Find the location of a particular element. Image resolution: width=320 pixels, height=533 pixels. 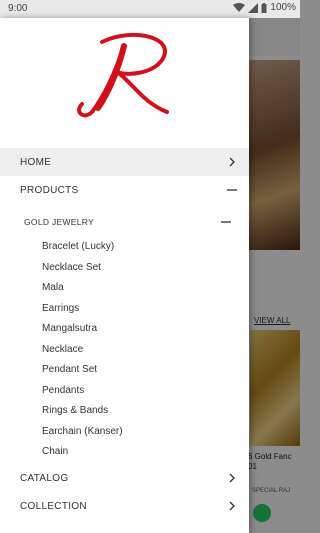

submenu-item-pendants: Pendants is located at coordinates (63, 391).